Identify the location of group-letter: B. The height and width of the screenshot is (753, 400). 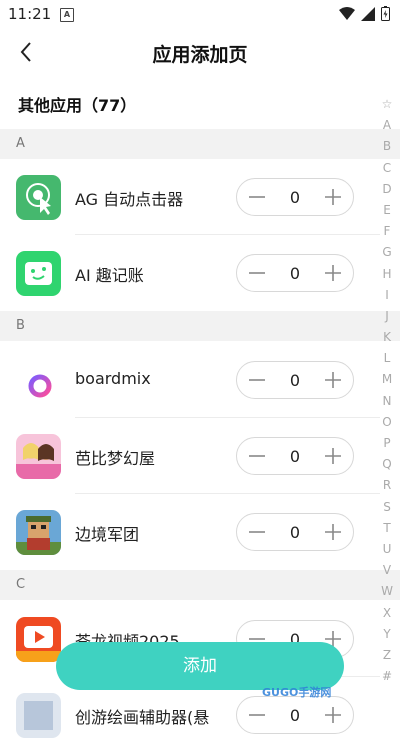
(20, 325).